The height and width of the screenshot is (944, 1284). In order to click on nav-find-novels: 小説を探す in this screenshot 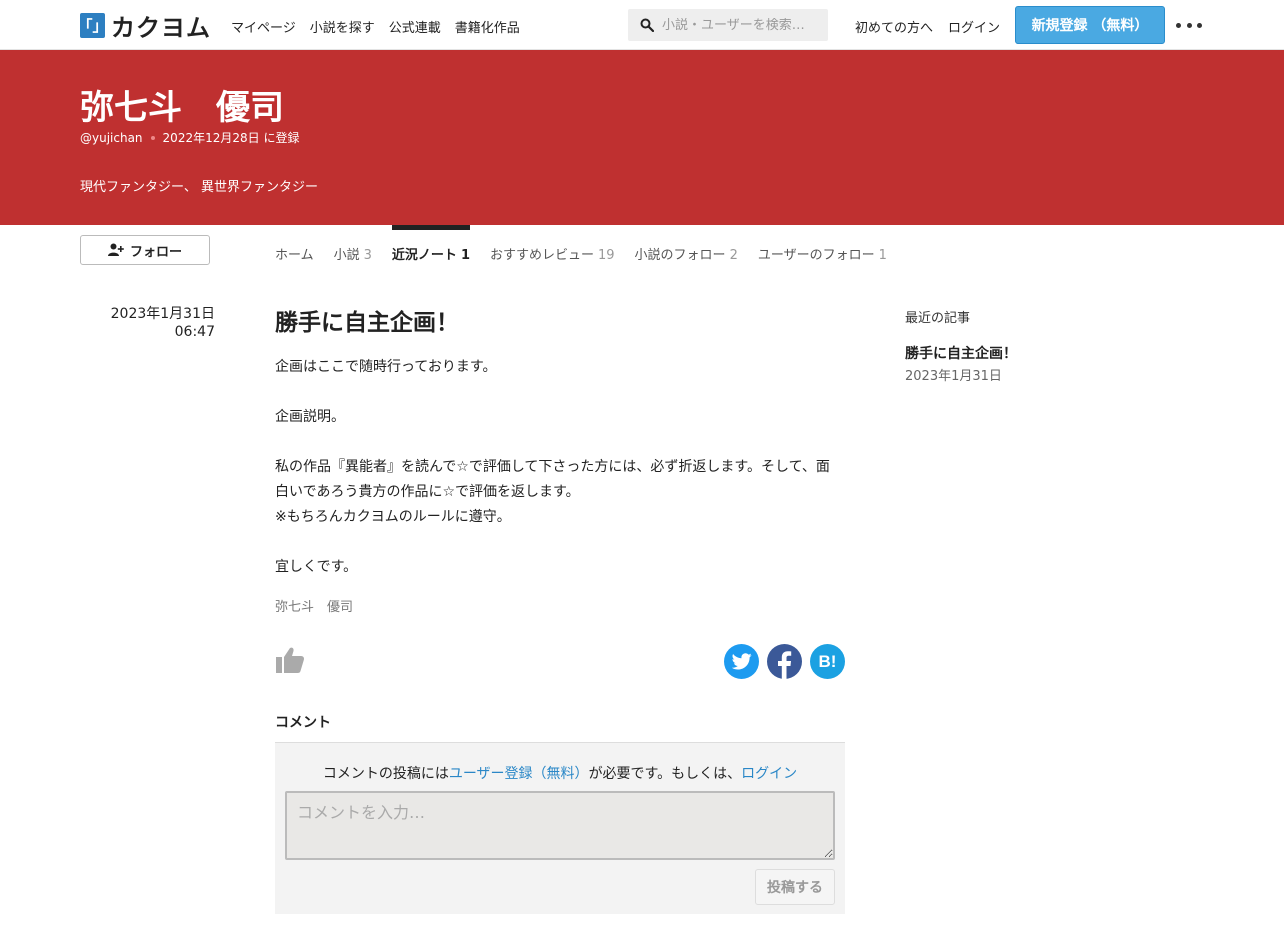, I will do `click(342, 26)`.